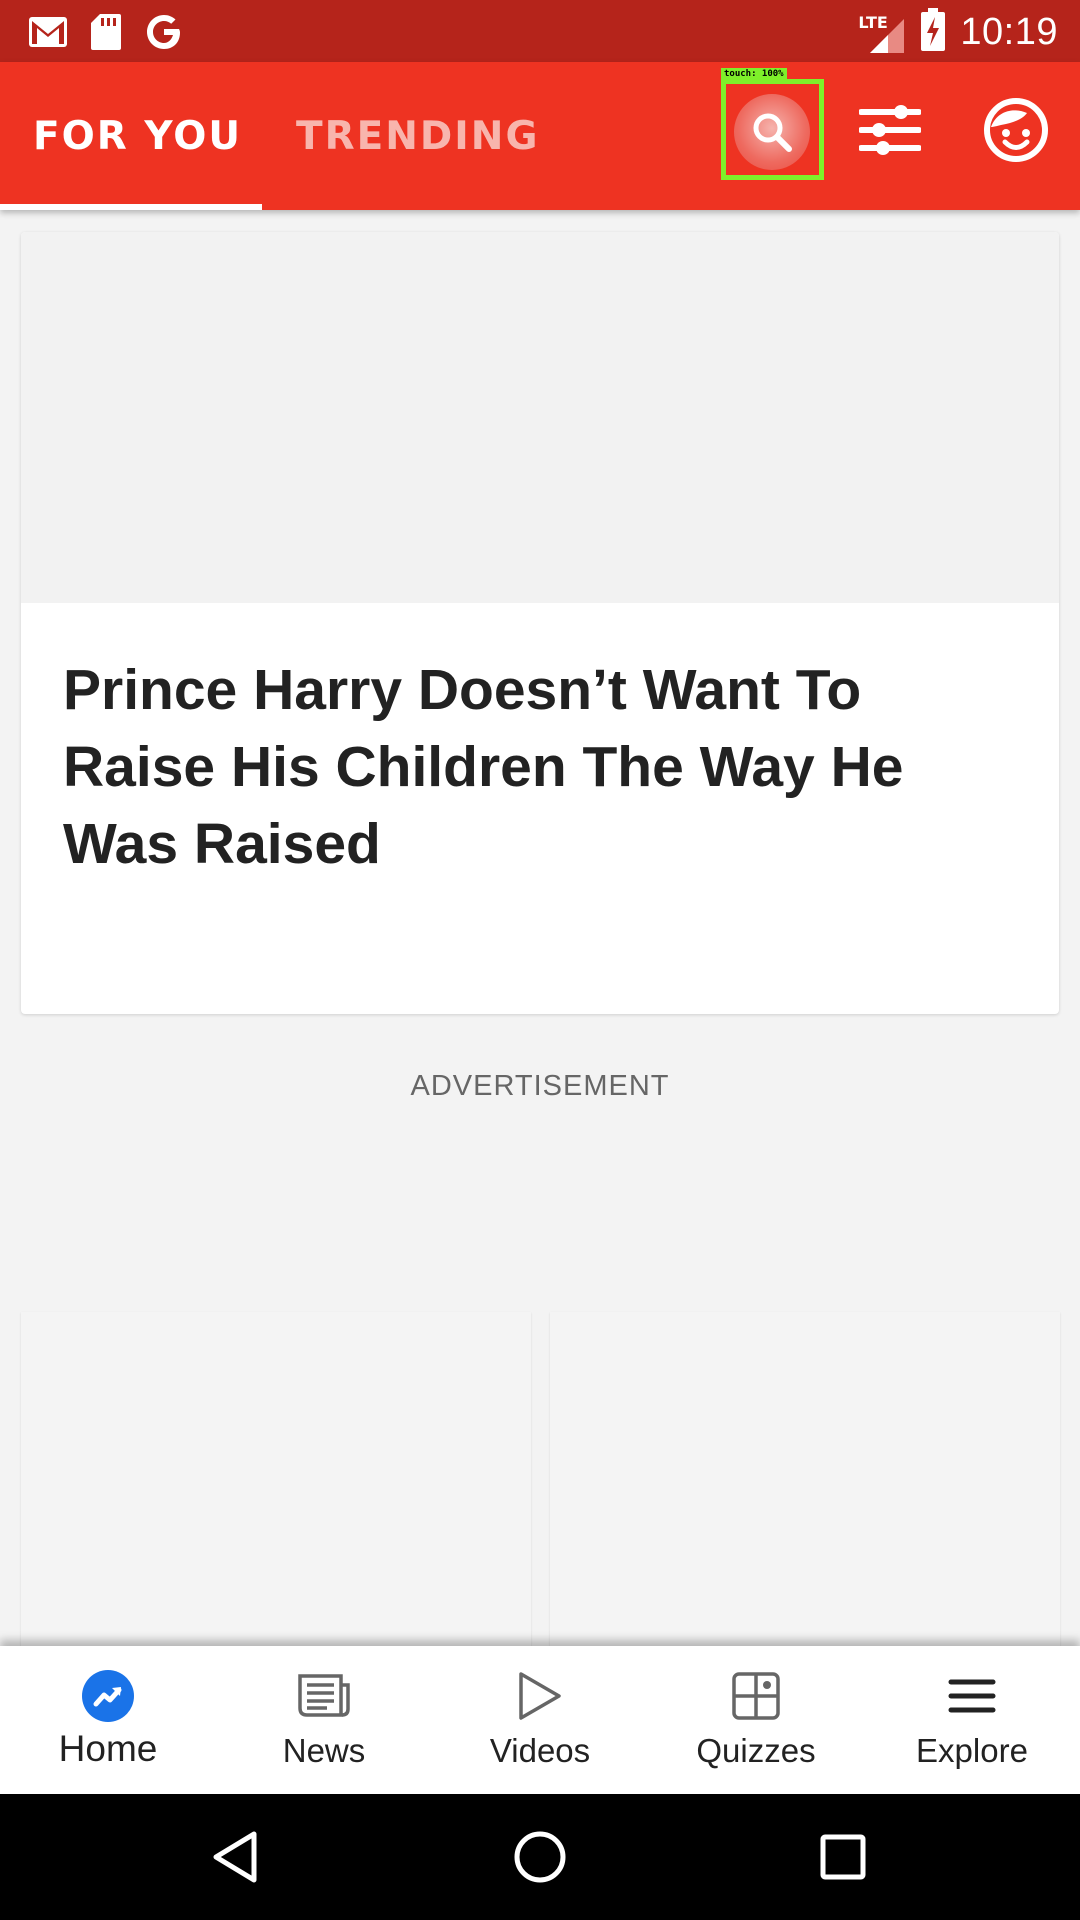 This screenshot has width=1080, height=1920. Describe the element at coordinates (540, 31) in the screenshot. I see `status-bar: LTE 10:19` at that location.